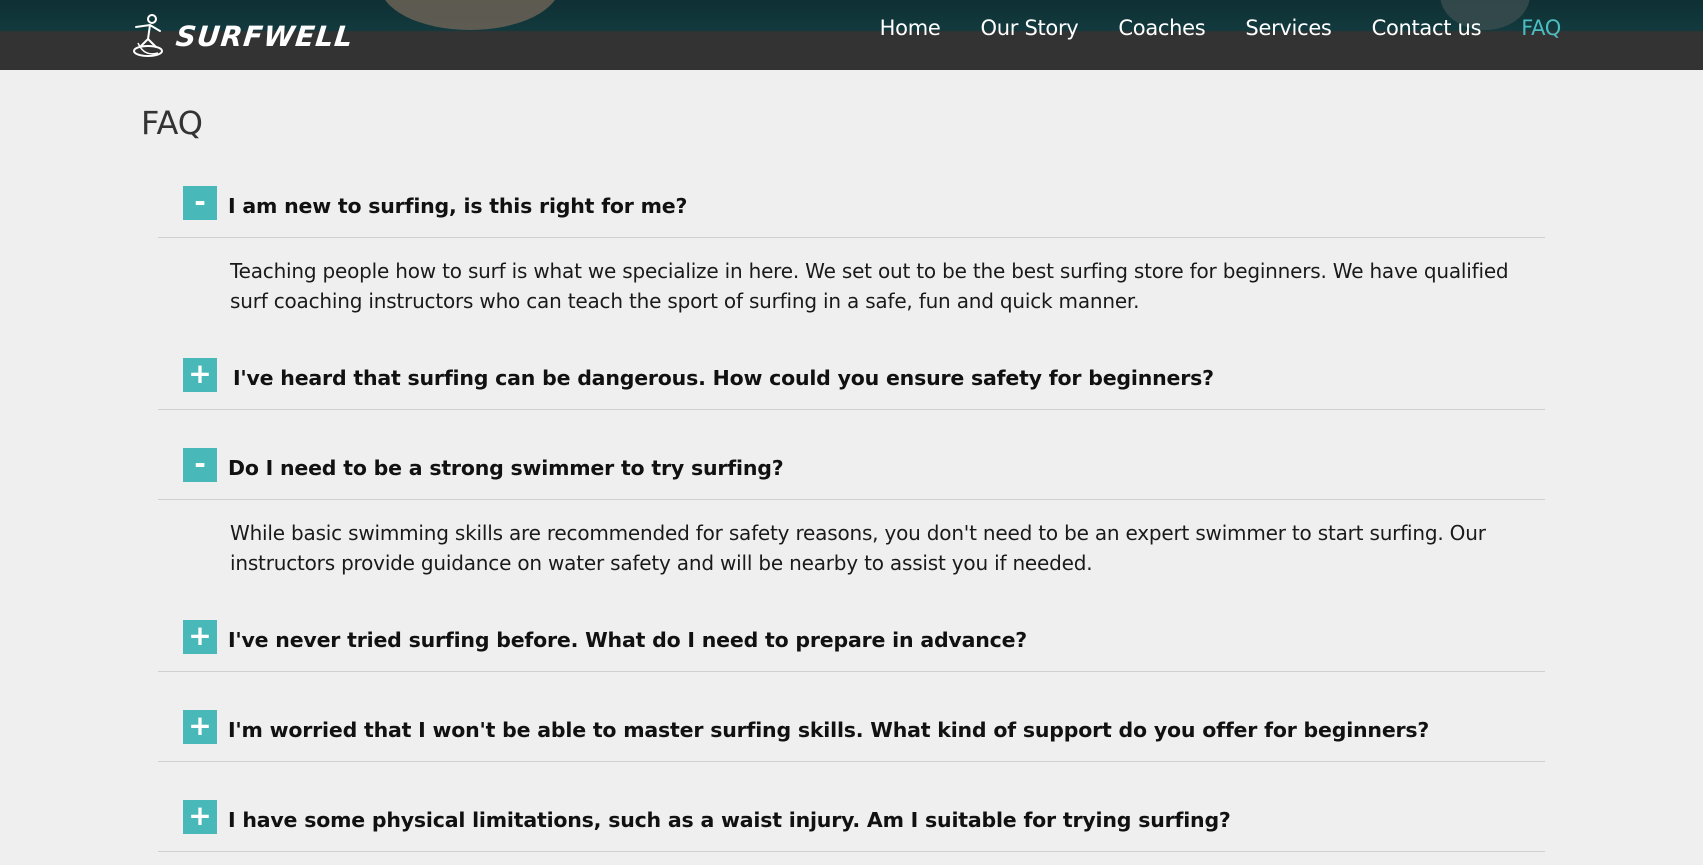 The height and width of the screenshot is (865, 1703). Describe the element at coordinates (172, 123) in the screenshot. I see `page-title: FAQ` at that location.